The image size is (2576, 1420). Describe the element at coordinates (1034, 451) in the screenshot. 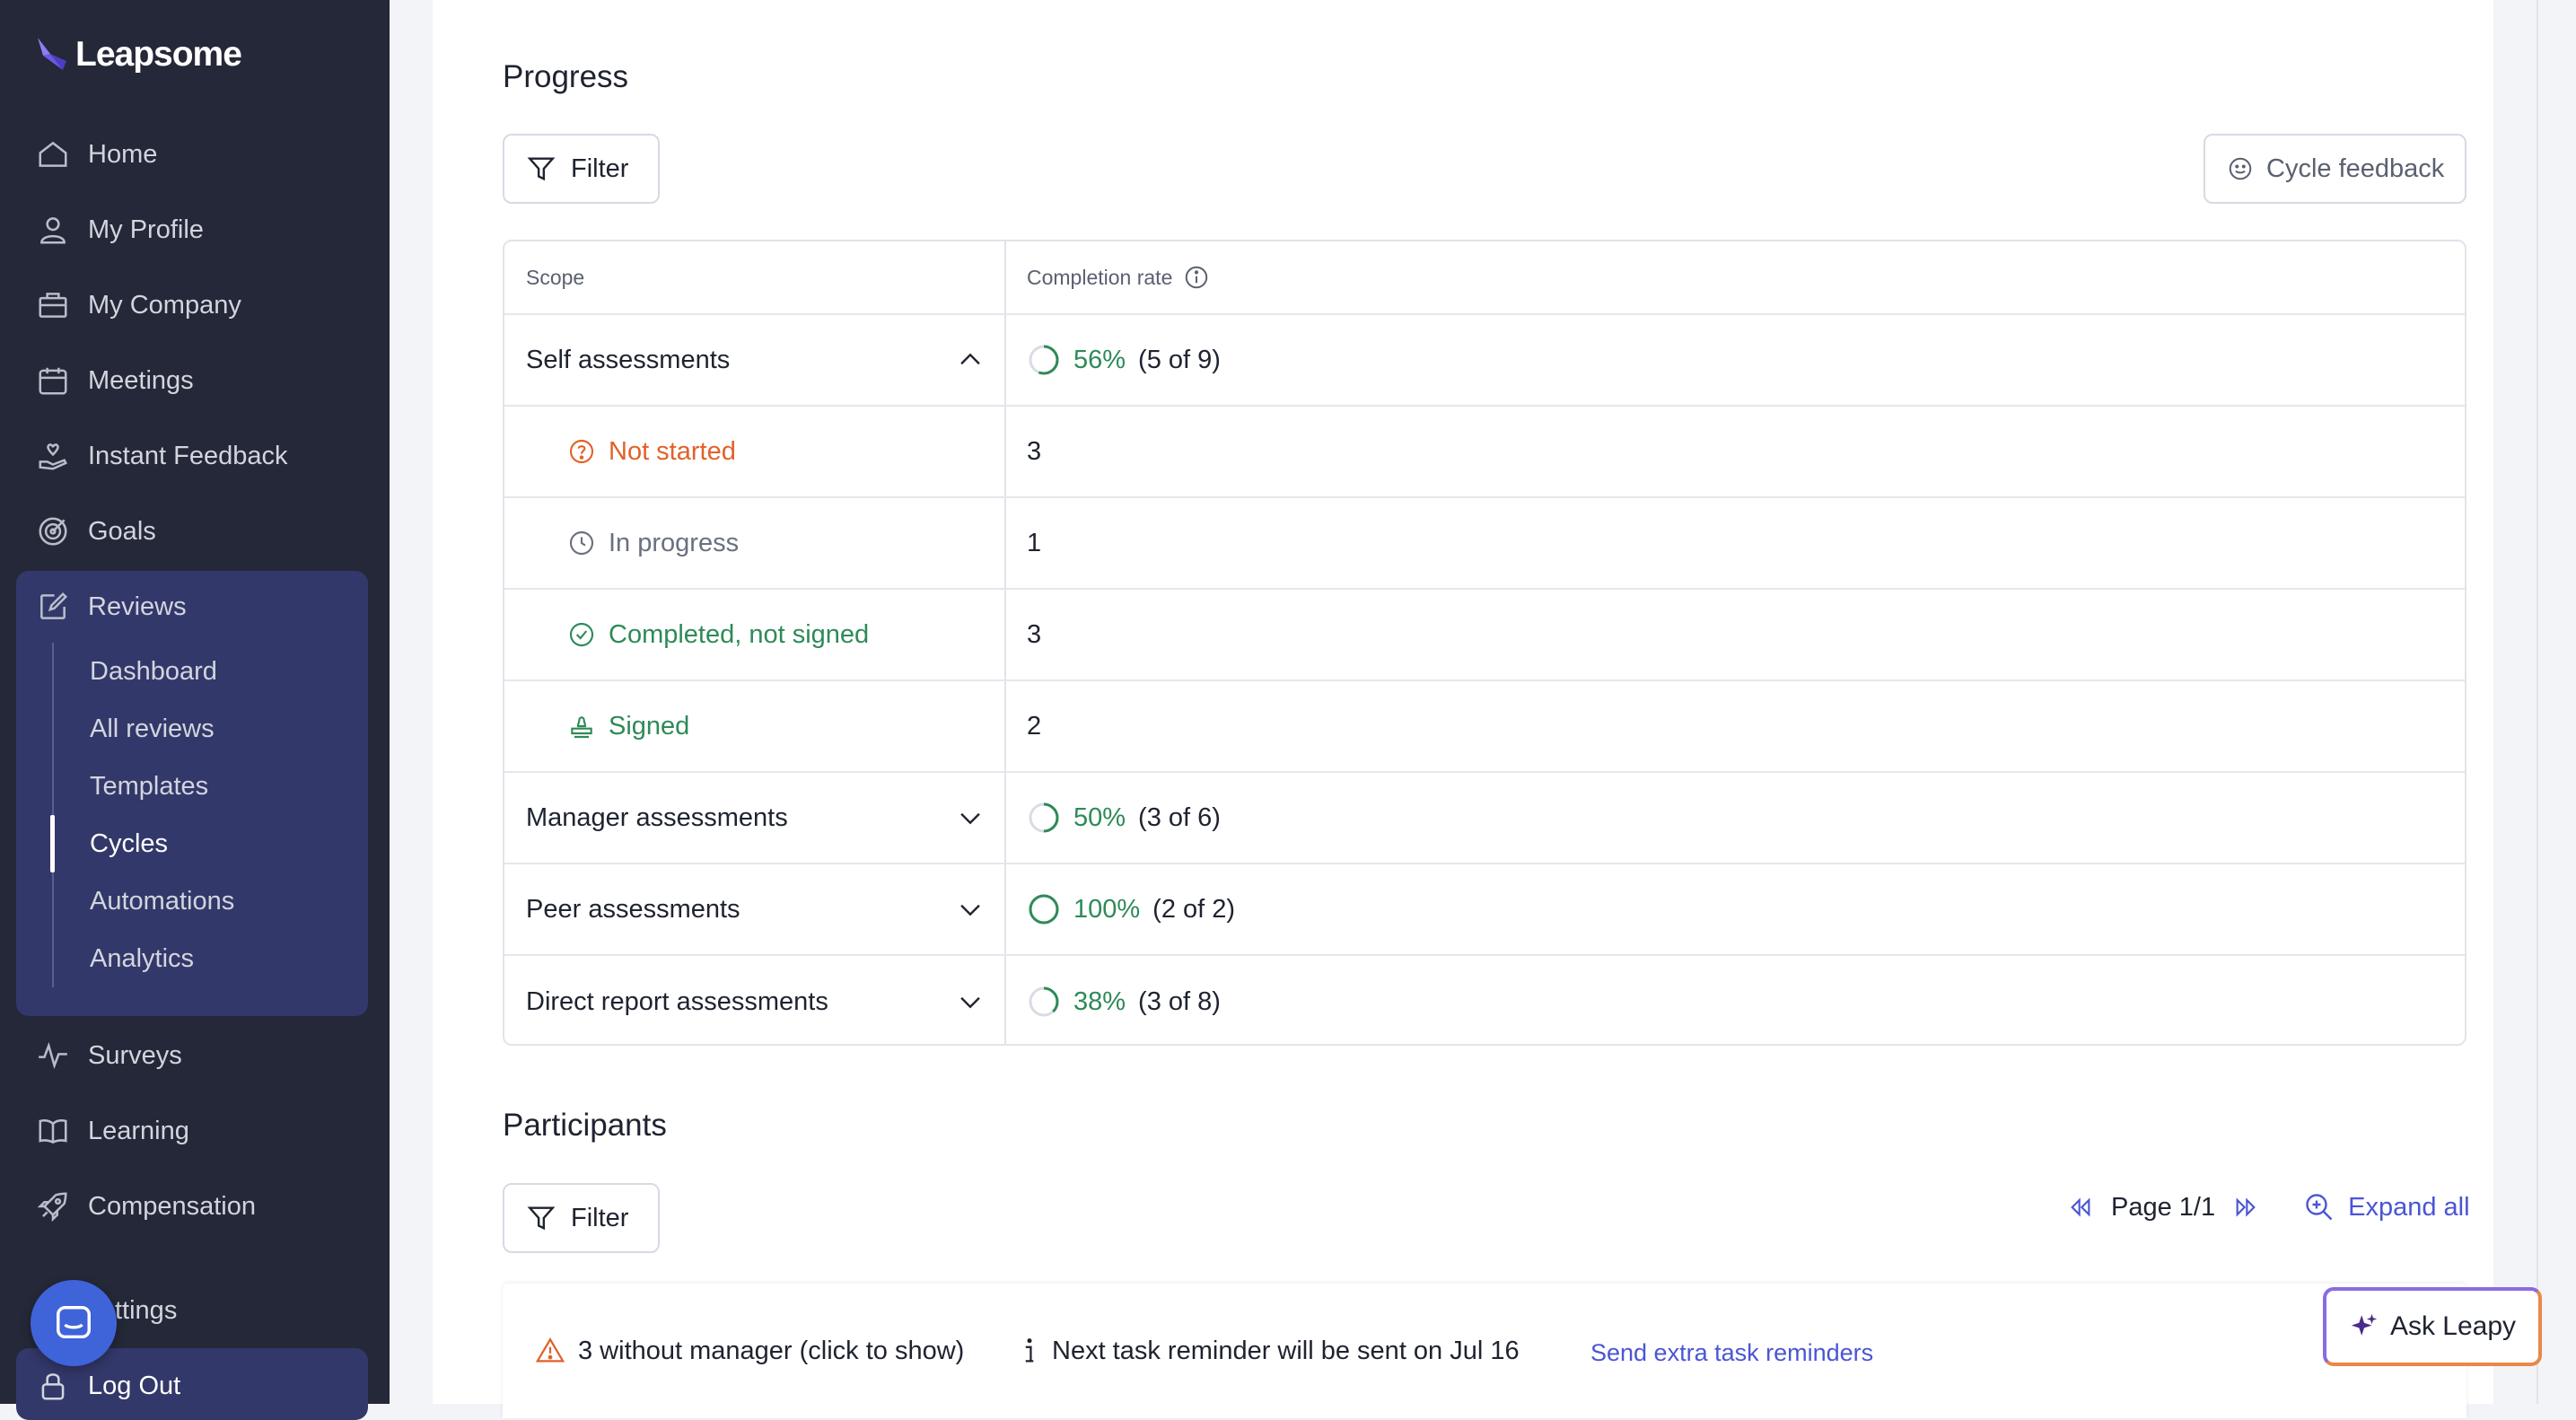

I see `status-count: 3` at that location.